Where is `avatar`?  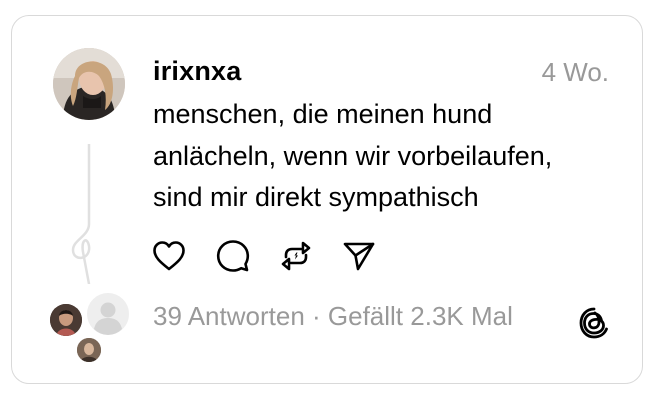
avatar is located at coordinates (89, 84).